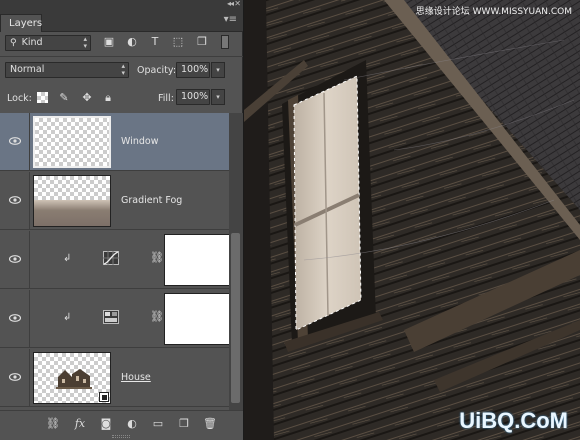  Describe the element at coordinates (184, 424) in the screenshot. I see `new-layer-icon: ❐` at that location.